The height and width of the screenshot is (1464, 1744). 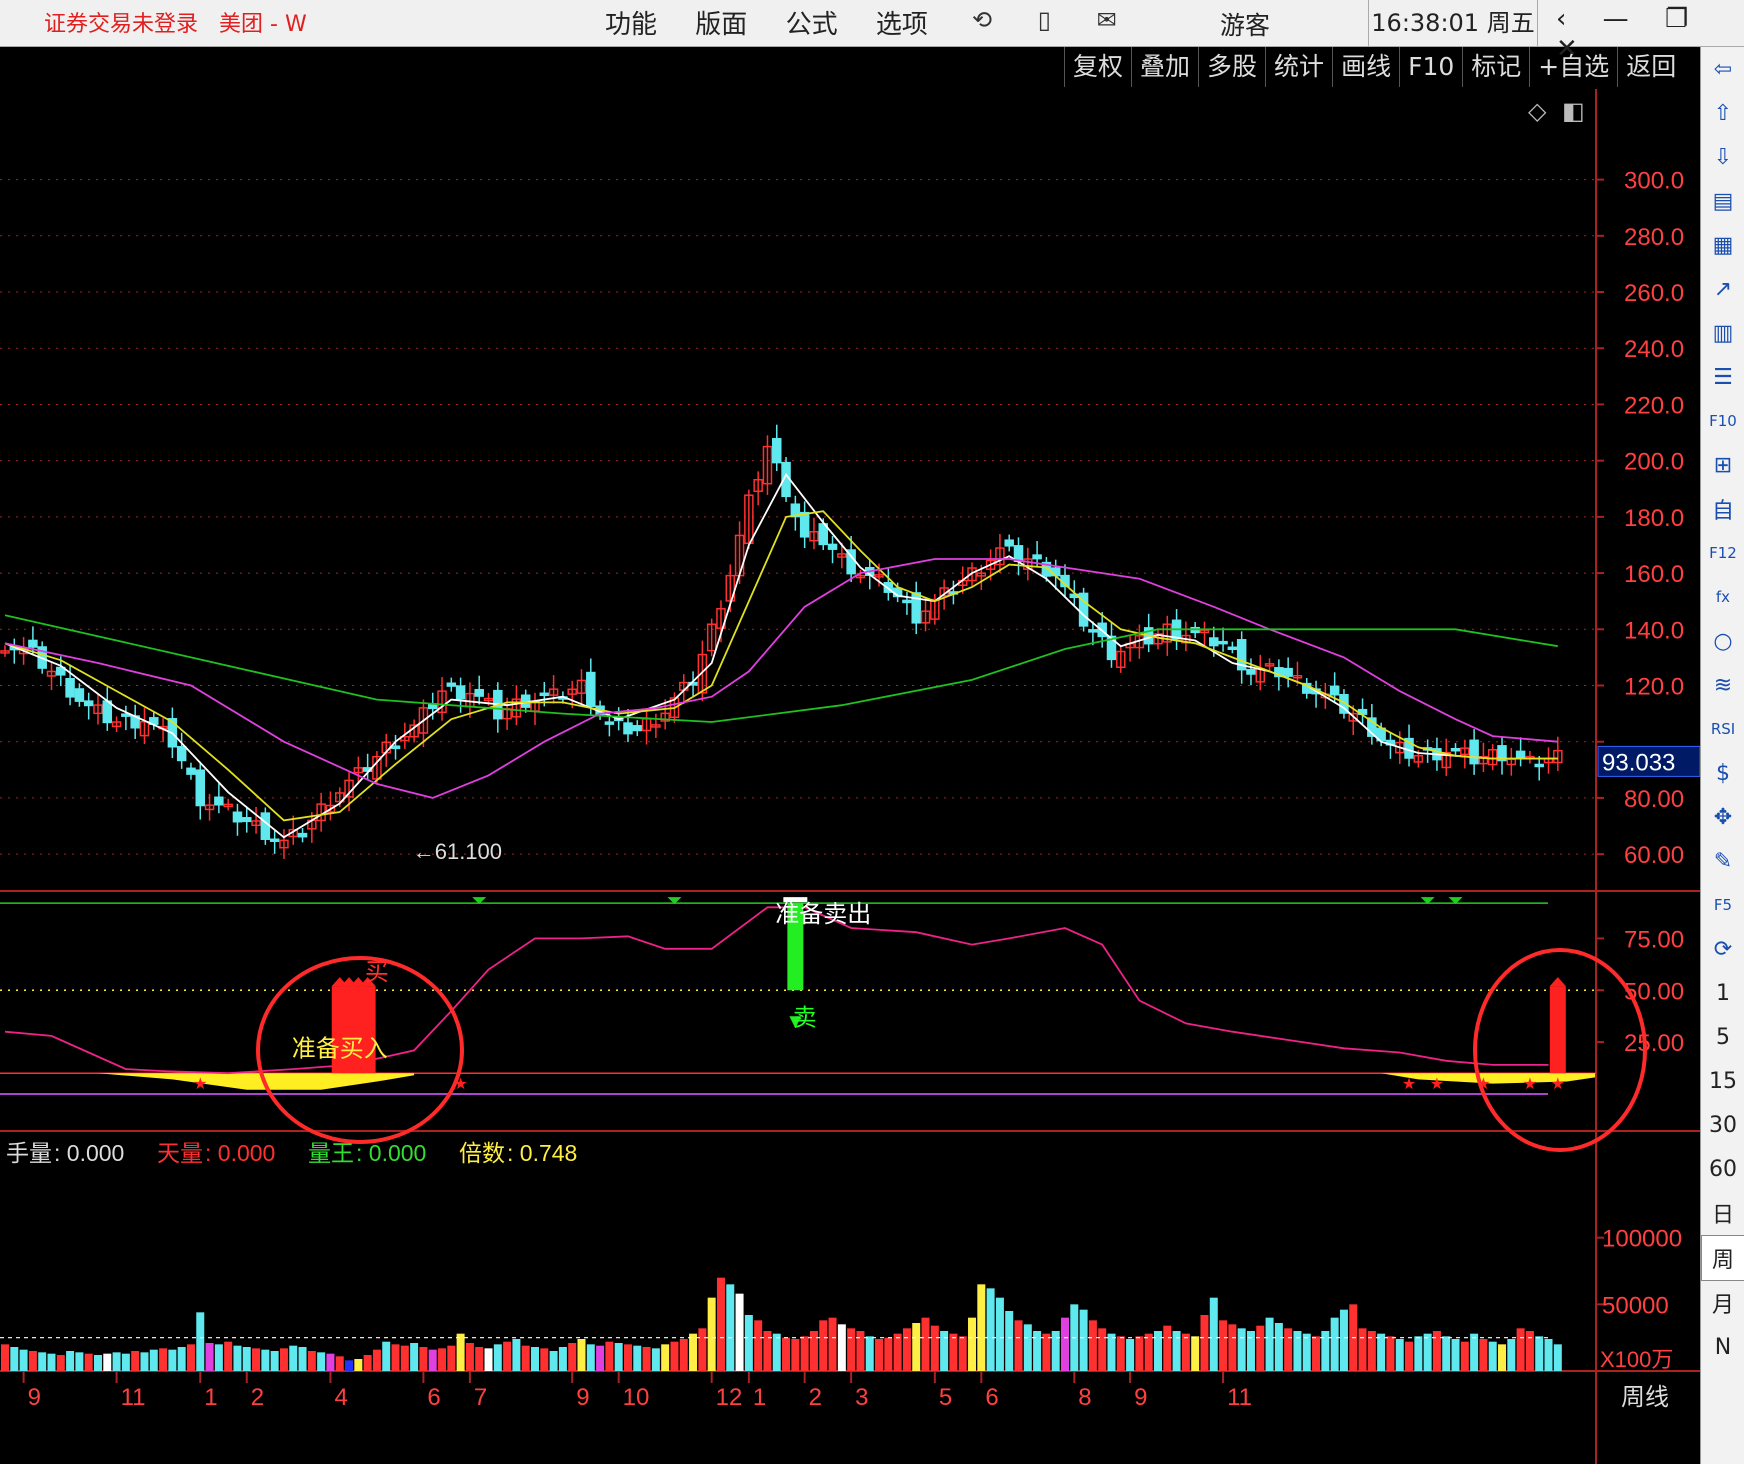 What do you see at coordinates (1676, 19) in the screenshot?
I see `restore-icon: ❐` at bounding box center [1676, 19].